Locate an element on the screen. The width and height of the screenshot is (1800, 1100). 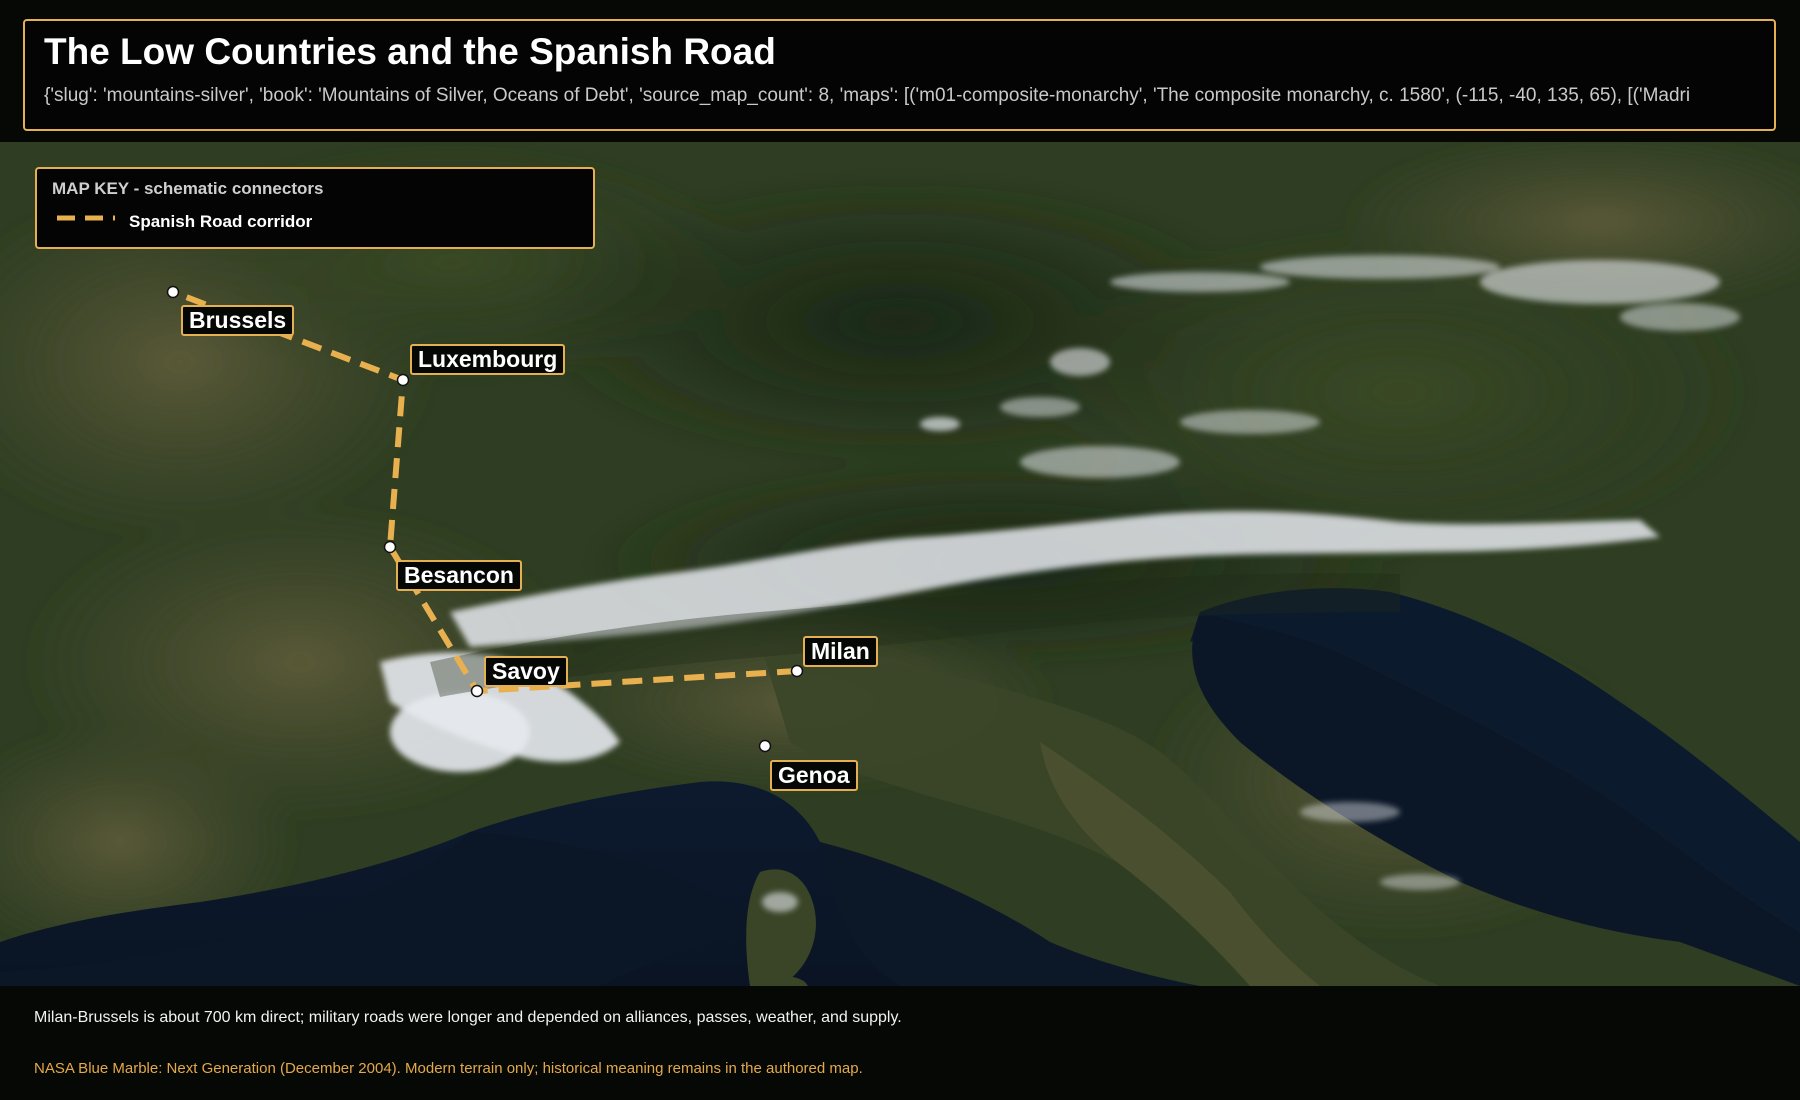
route-legend-swatch is located at coordinates (86, 218).